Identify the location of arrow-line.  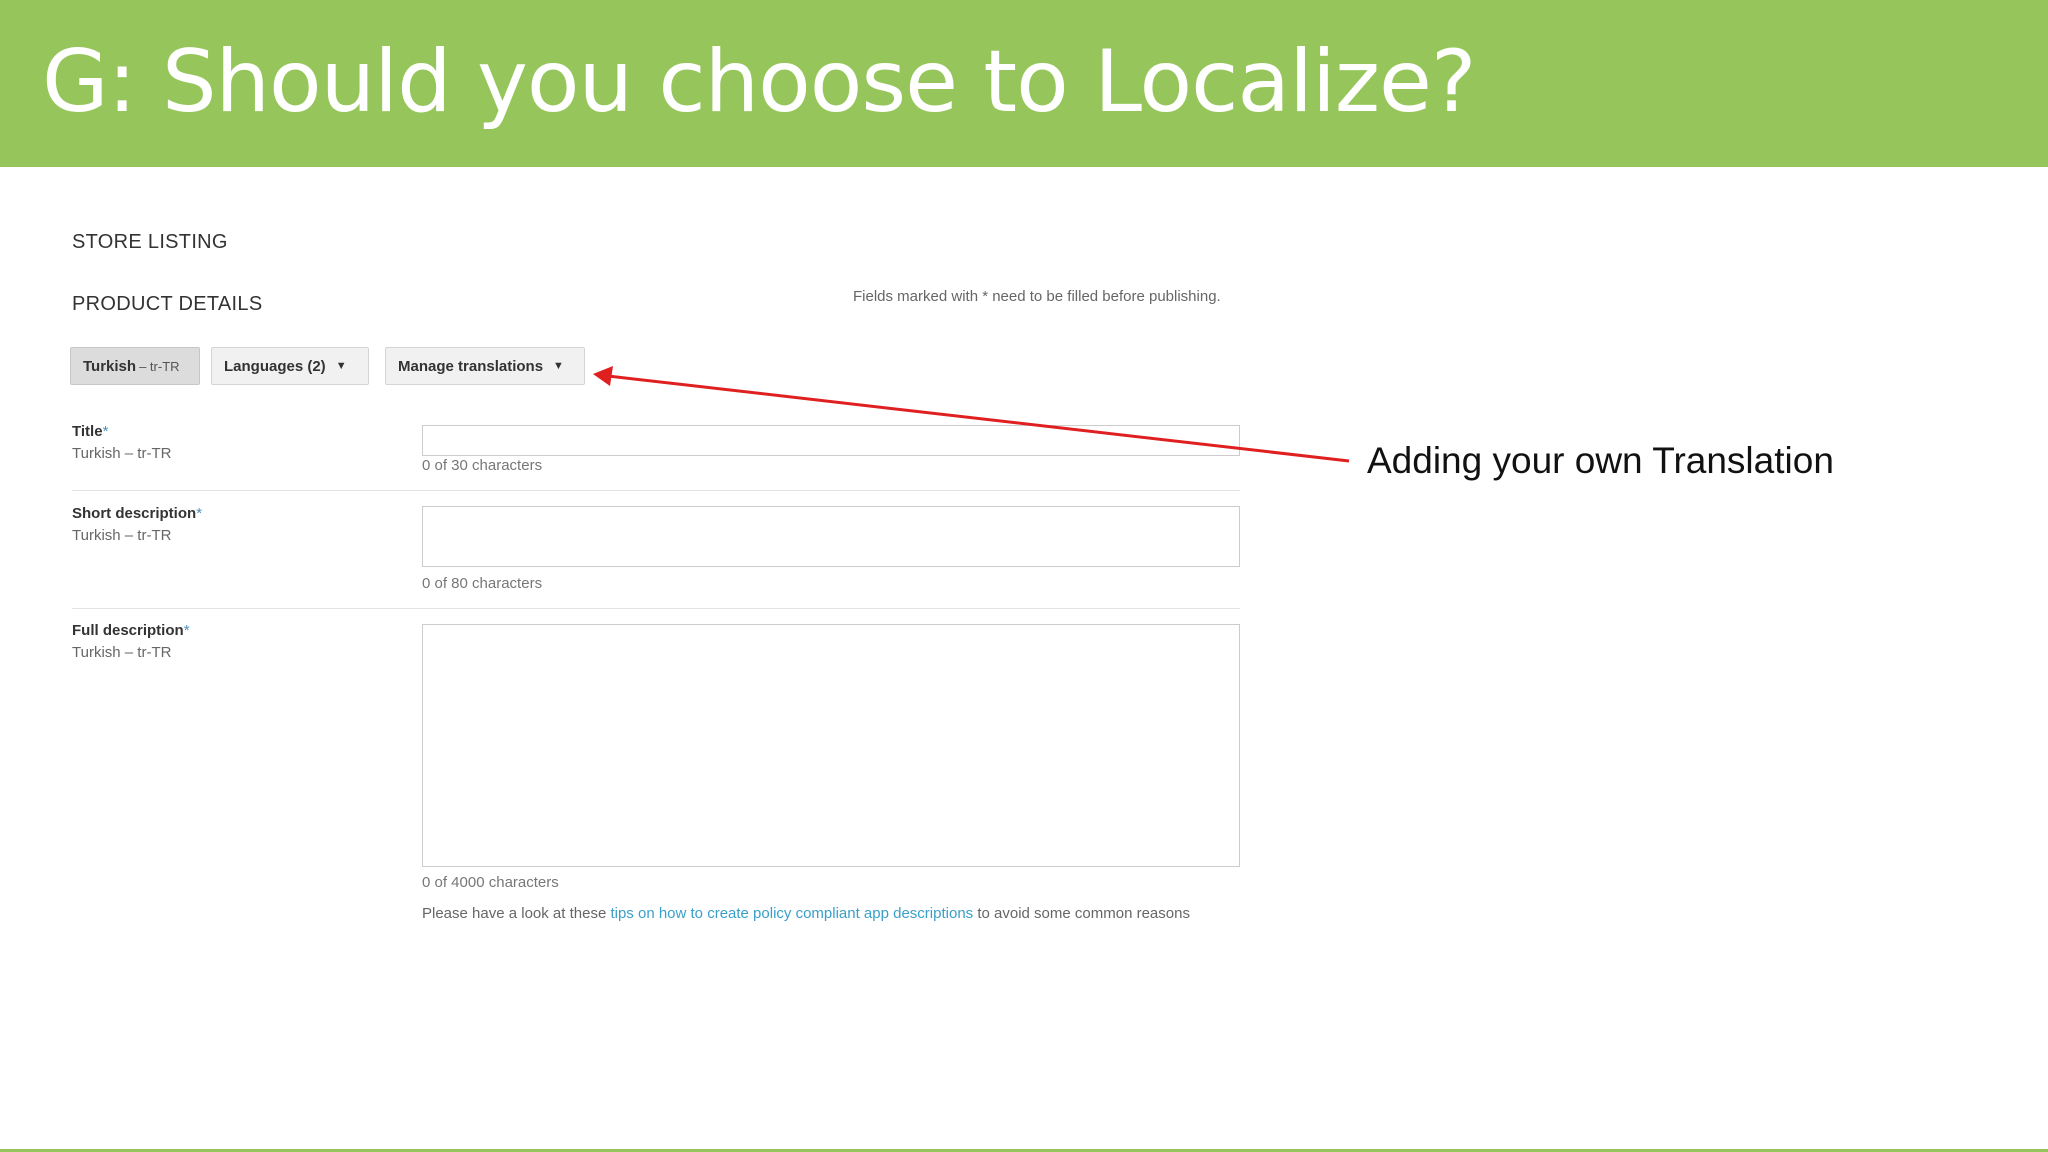
(978, 418).